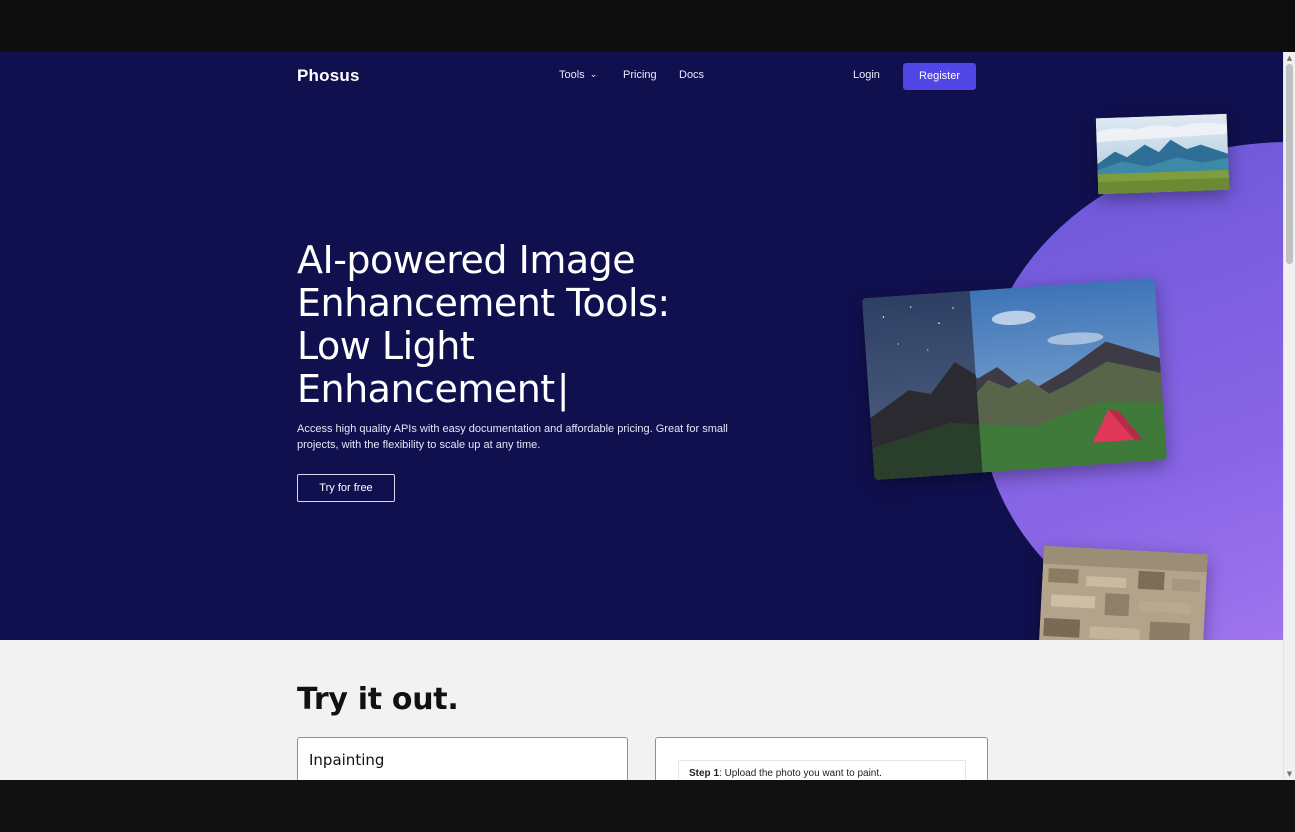 This screenshot has width=1295, height=832. What do you see at coordinates (1289, 58) in the screenshot?
I see `scroll-up-icon: ▲` at bounding box center [1289, 58].